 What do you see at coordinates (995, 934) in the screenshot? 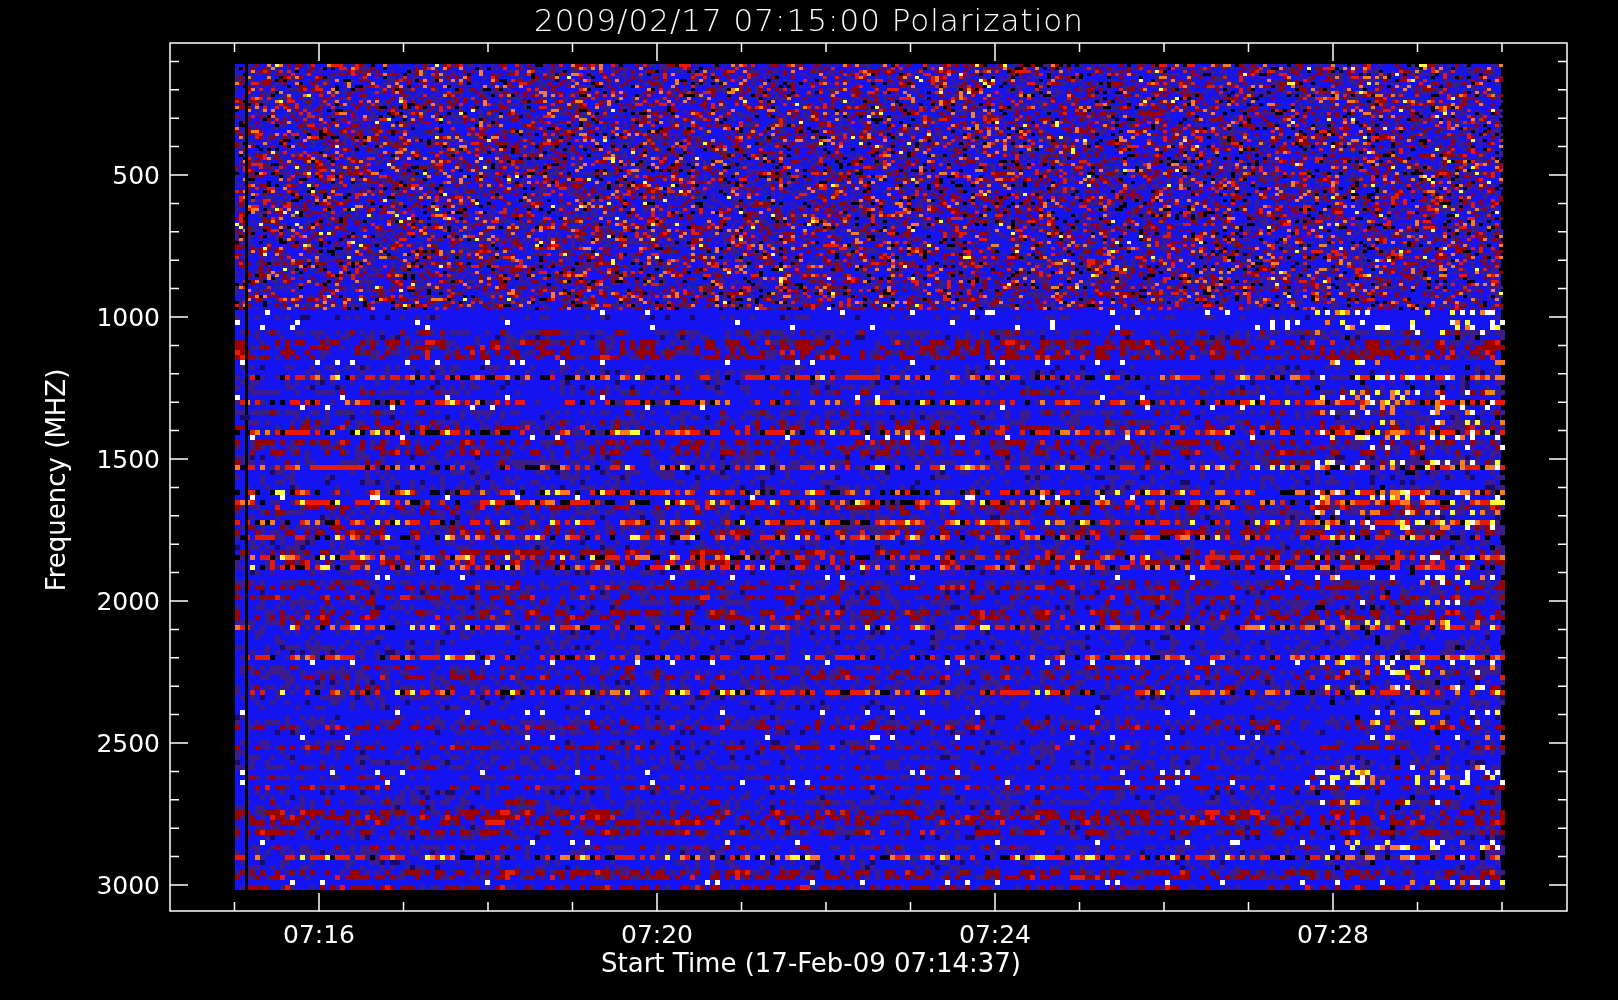
I see `x-tick-label: 07:24` at bounding box center [995, 934].